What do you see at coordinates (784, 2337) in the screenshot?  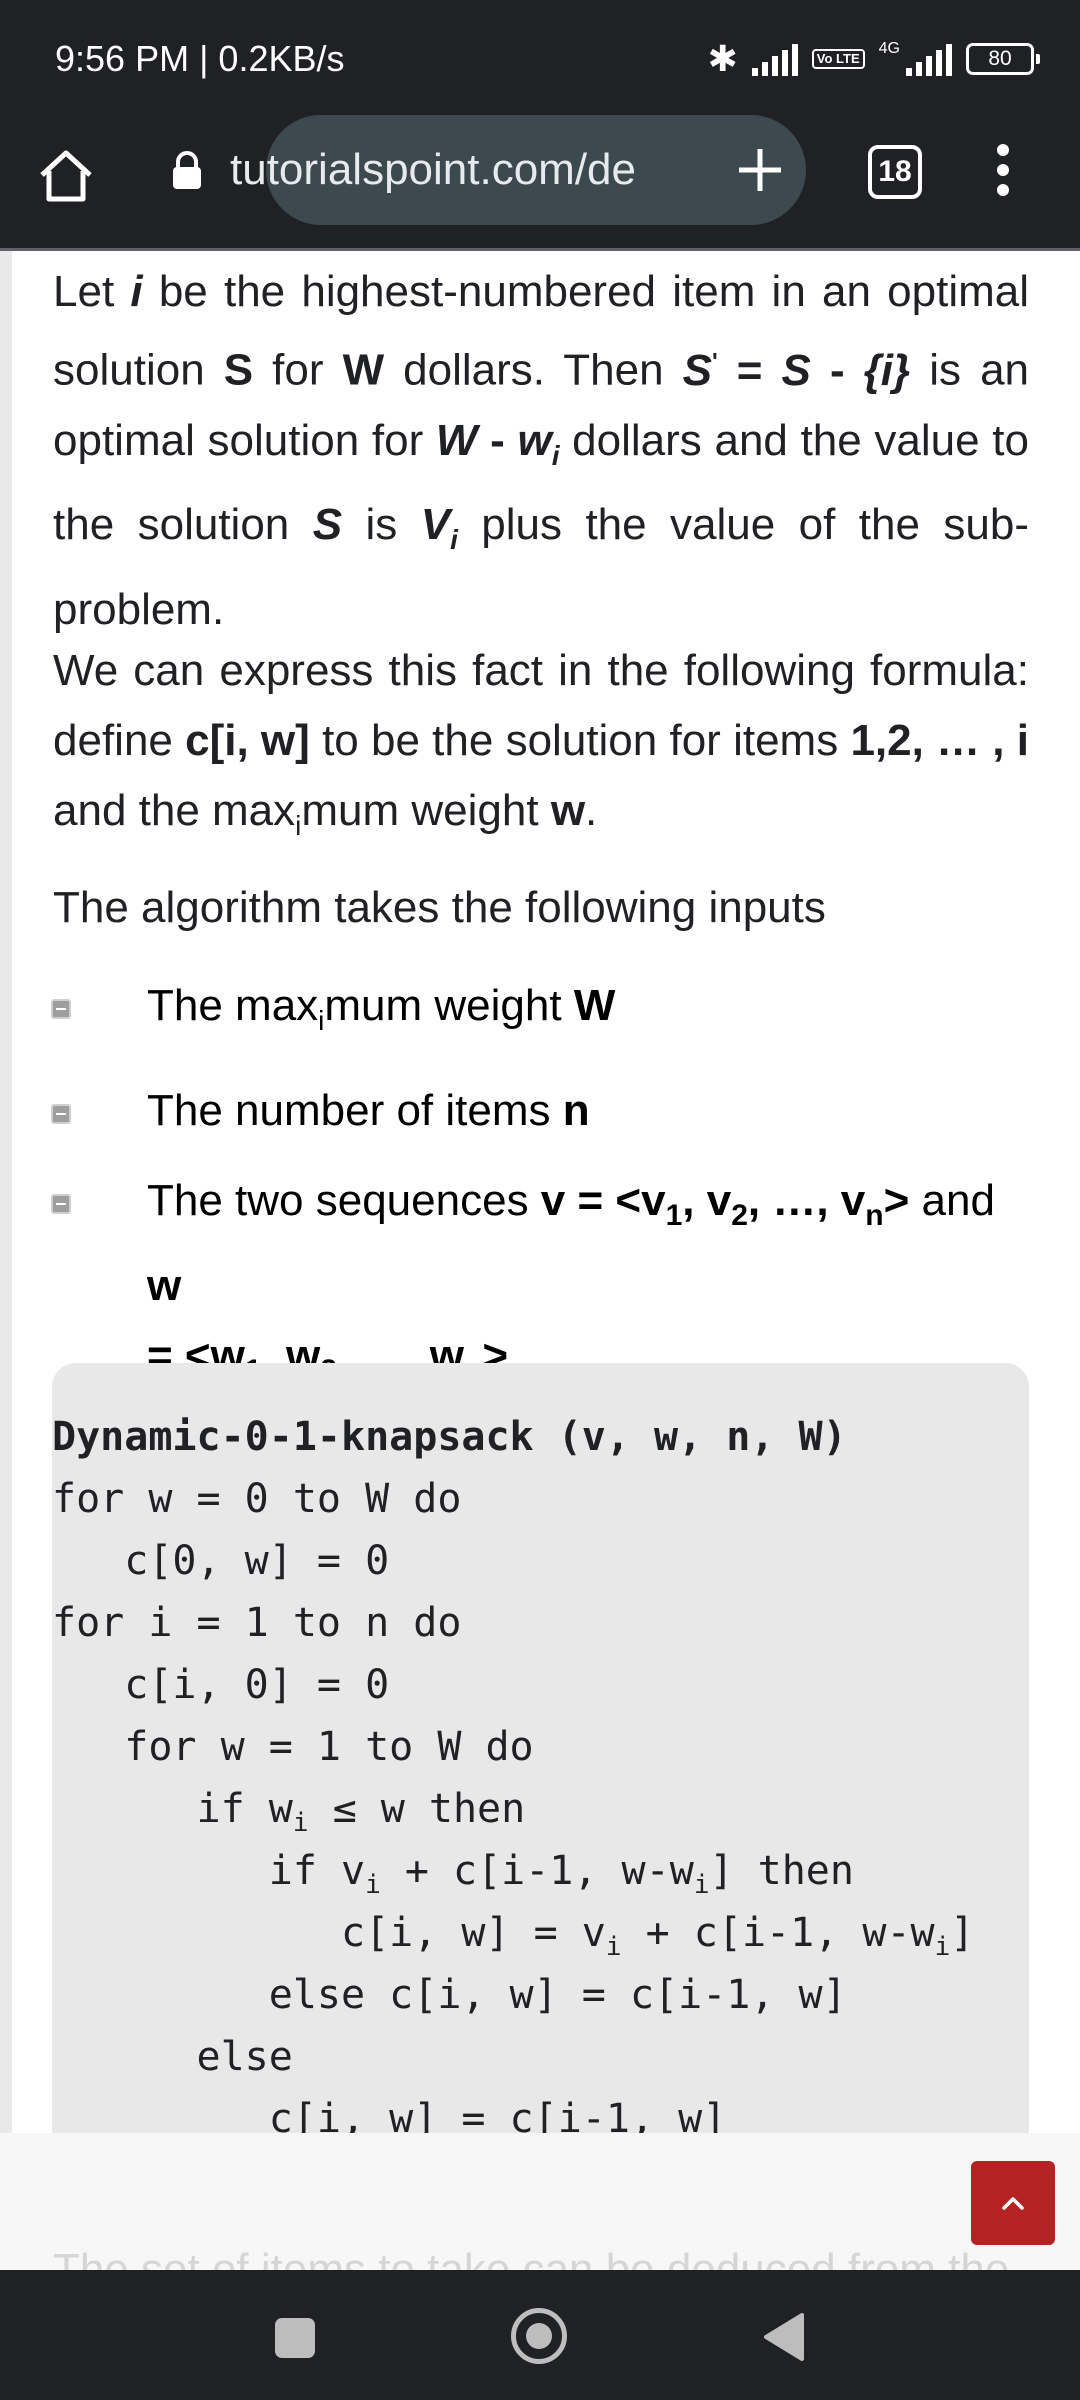 I see `back-icon` at bounding box center [784, 2337].